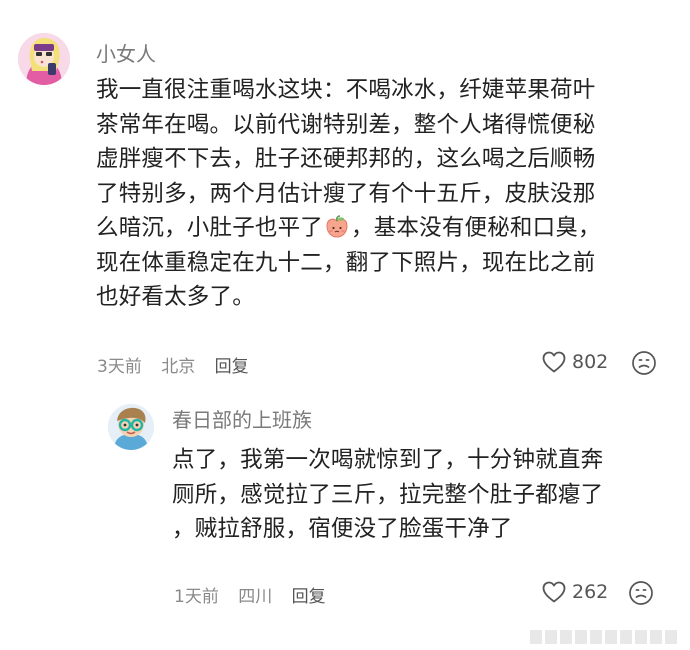  What do you see at coordinates (605, 637) in the screenshot?
I see `watermark` at bounding box center [605, 637].